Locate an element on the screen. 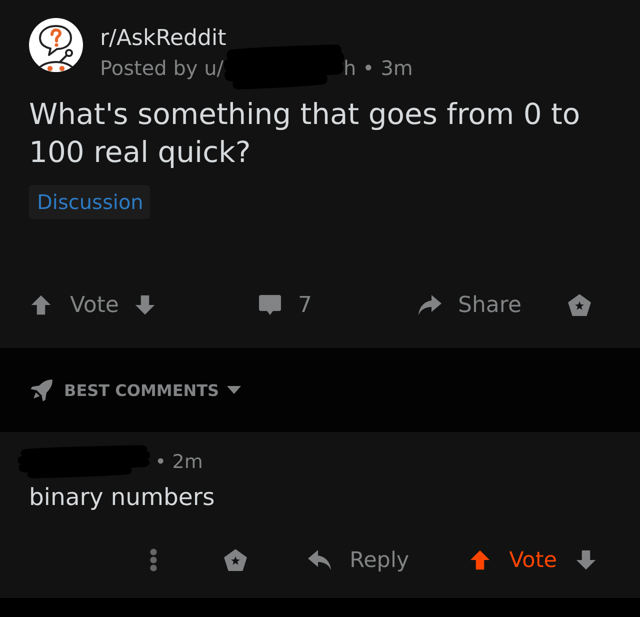  sort-button: BEST COMMENTS is located at coordinates (136, 390).